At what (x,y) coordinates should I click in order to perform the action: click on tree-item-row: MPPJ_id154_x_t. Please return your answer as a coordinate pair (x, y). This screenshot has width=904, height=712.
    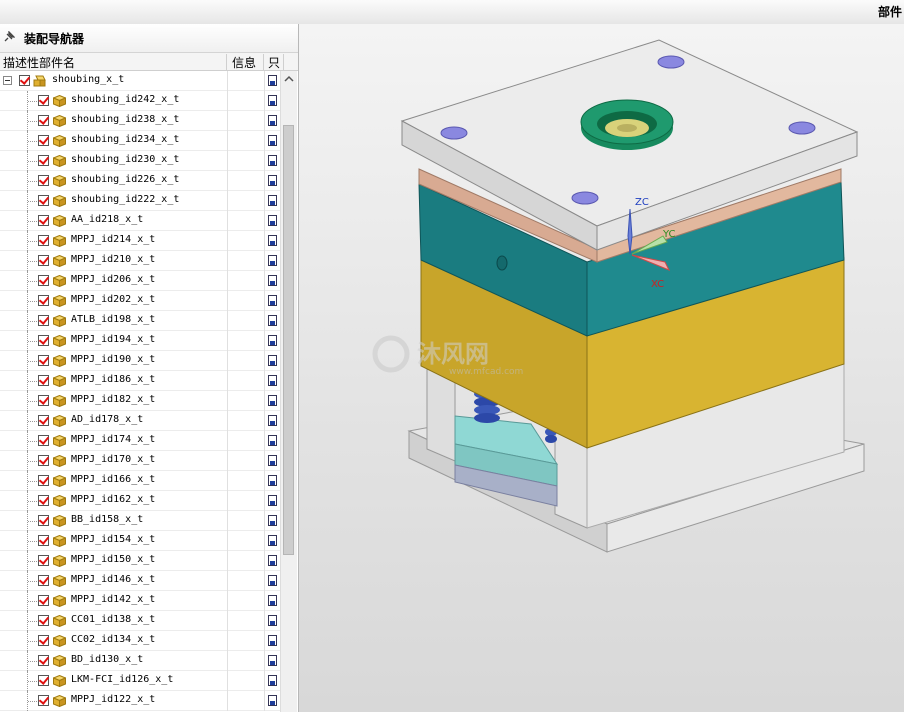
    Looking at the image, I should click on (140, 541).